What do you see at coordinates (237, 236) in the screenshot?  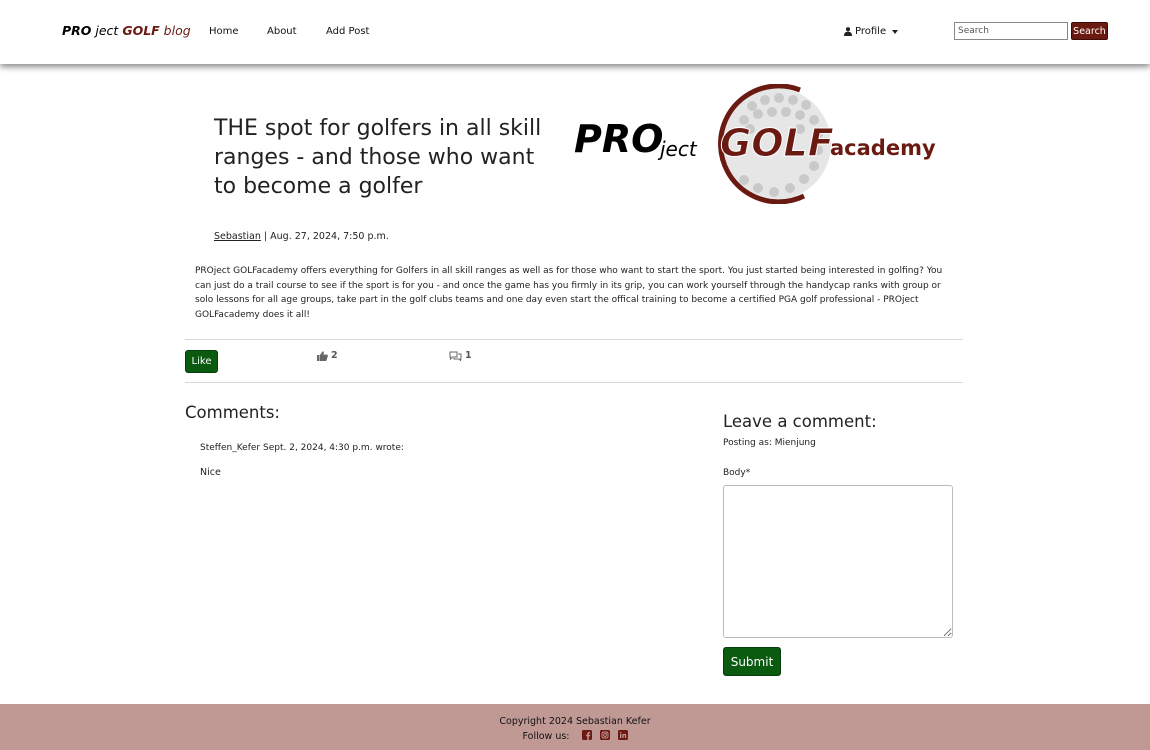 I see `post-author: Sebastian` at bounding box center [237, 236].